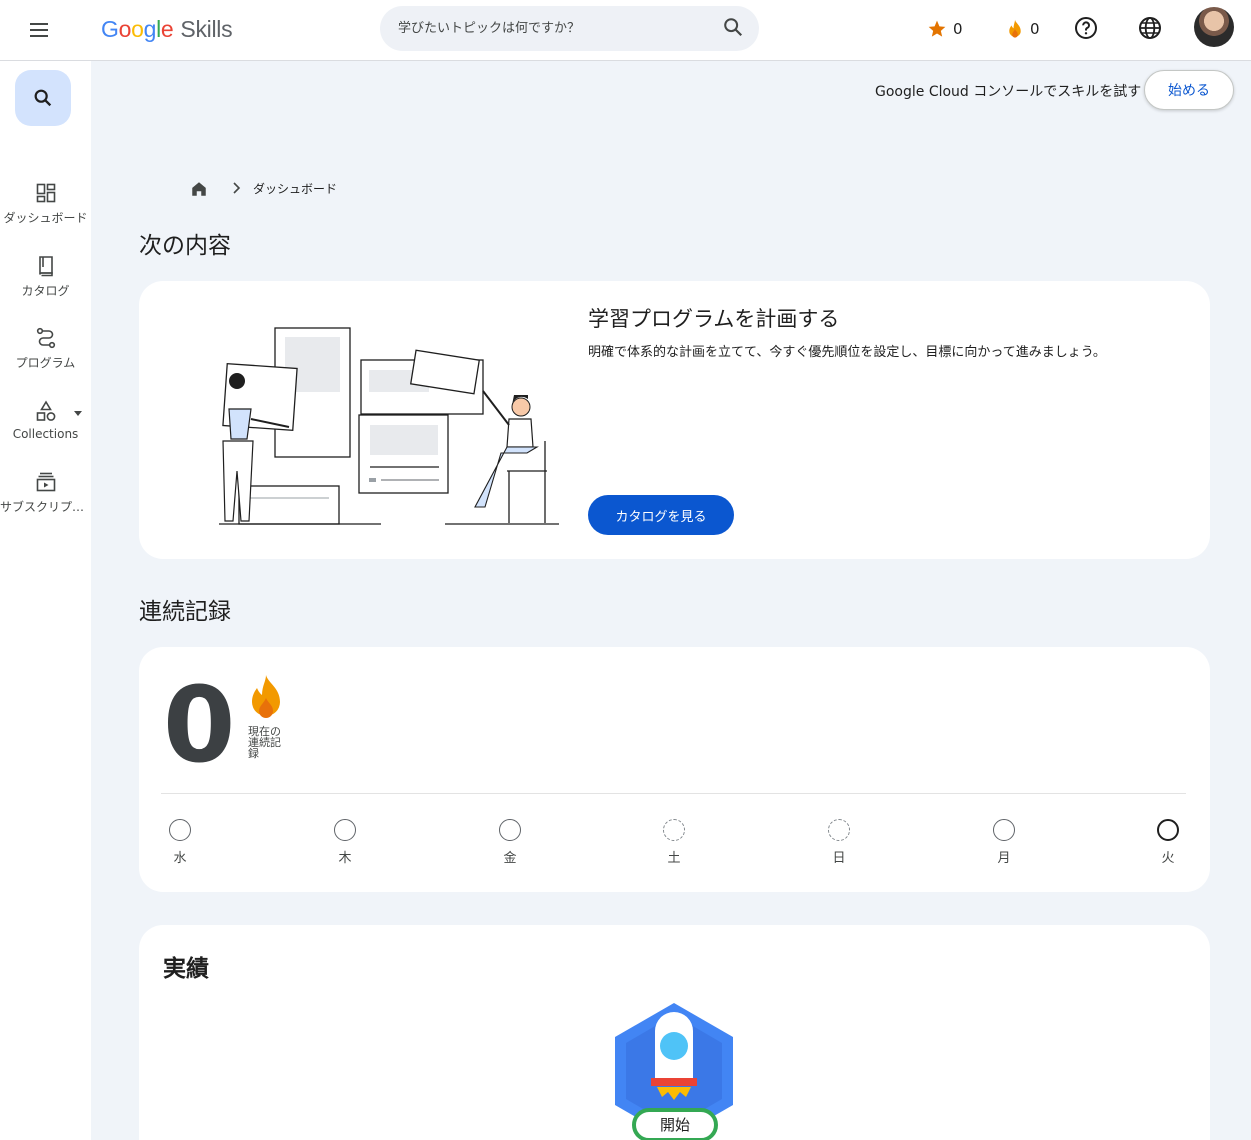  Describe the element at coordinates (958, 29) in the screenshot. I see `stars-count: 0` at that location.